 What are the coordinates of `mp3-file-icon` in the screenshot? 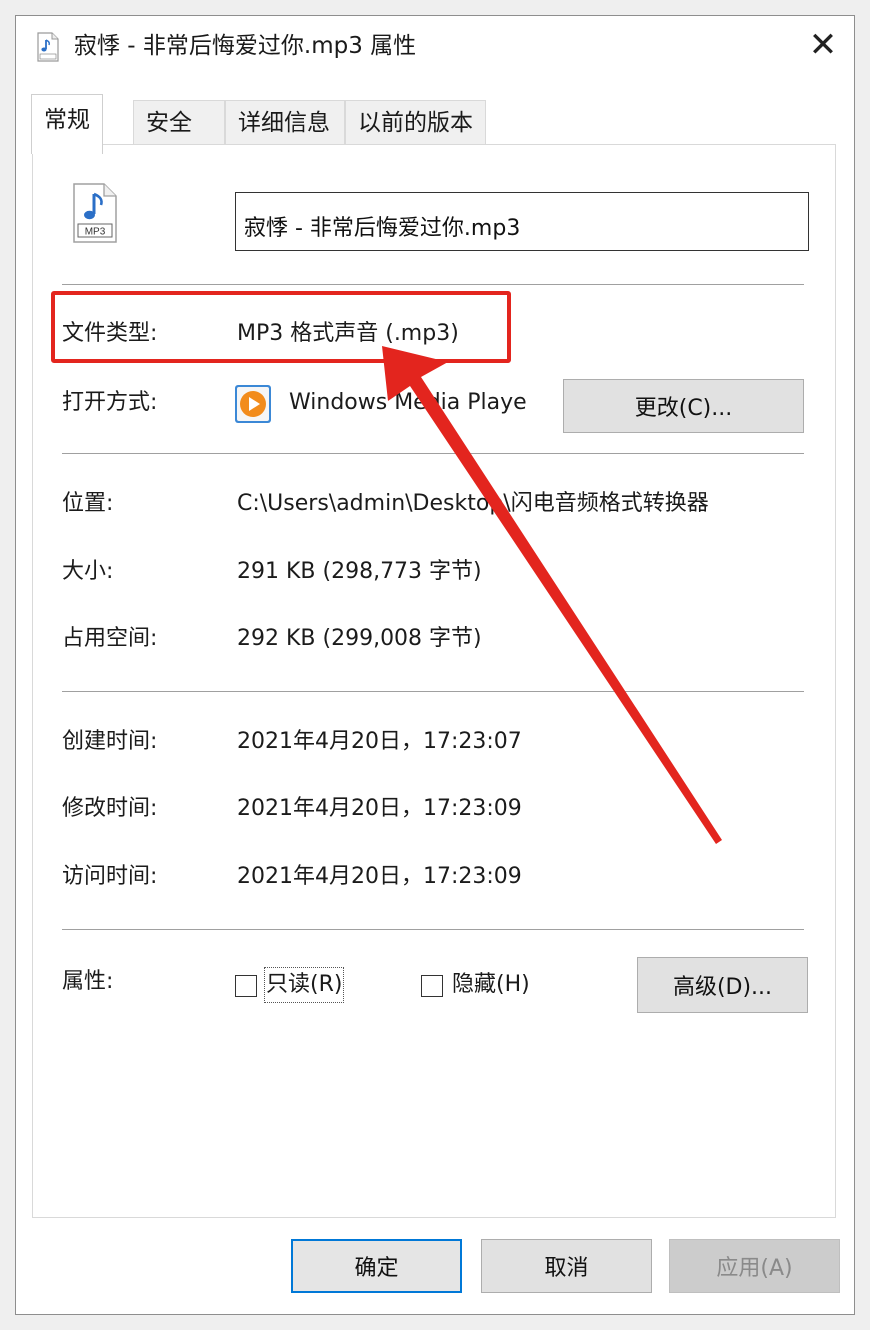 It's located at (48, 47).